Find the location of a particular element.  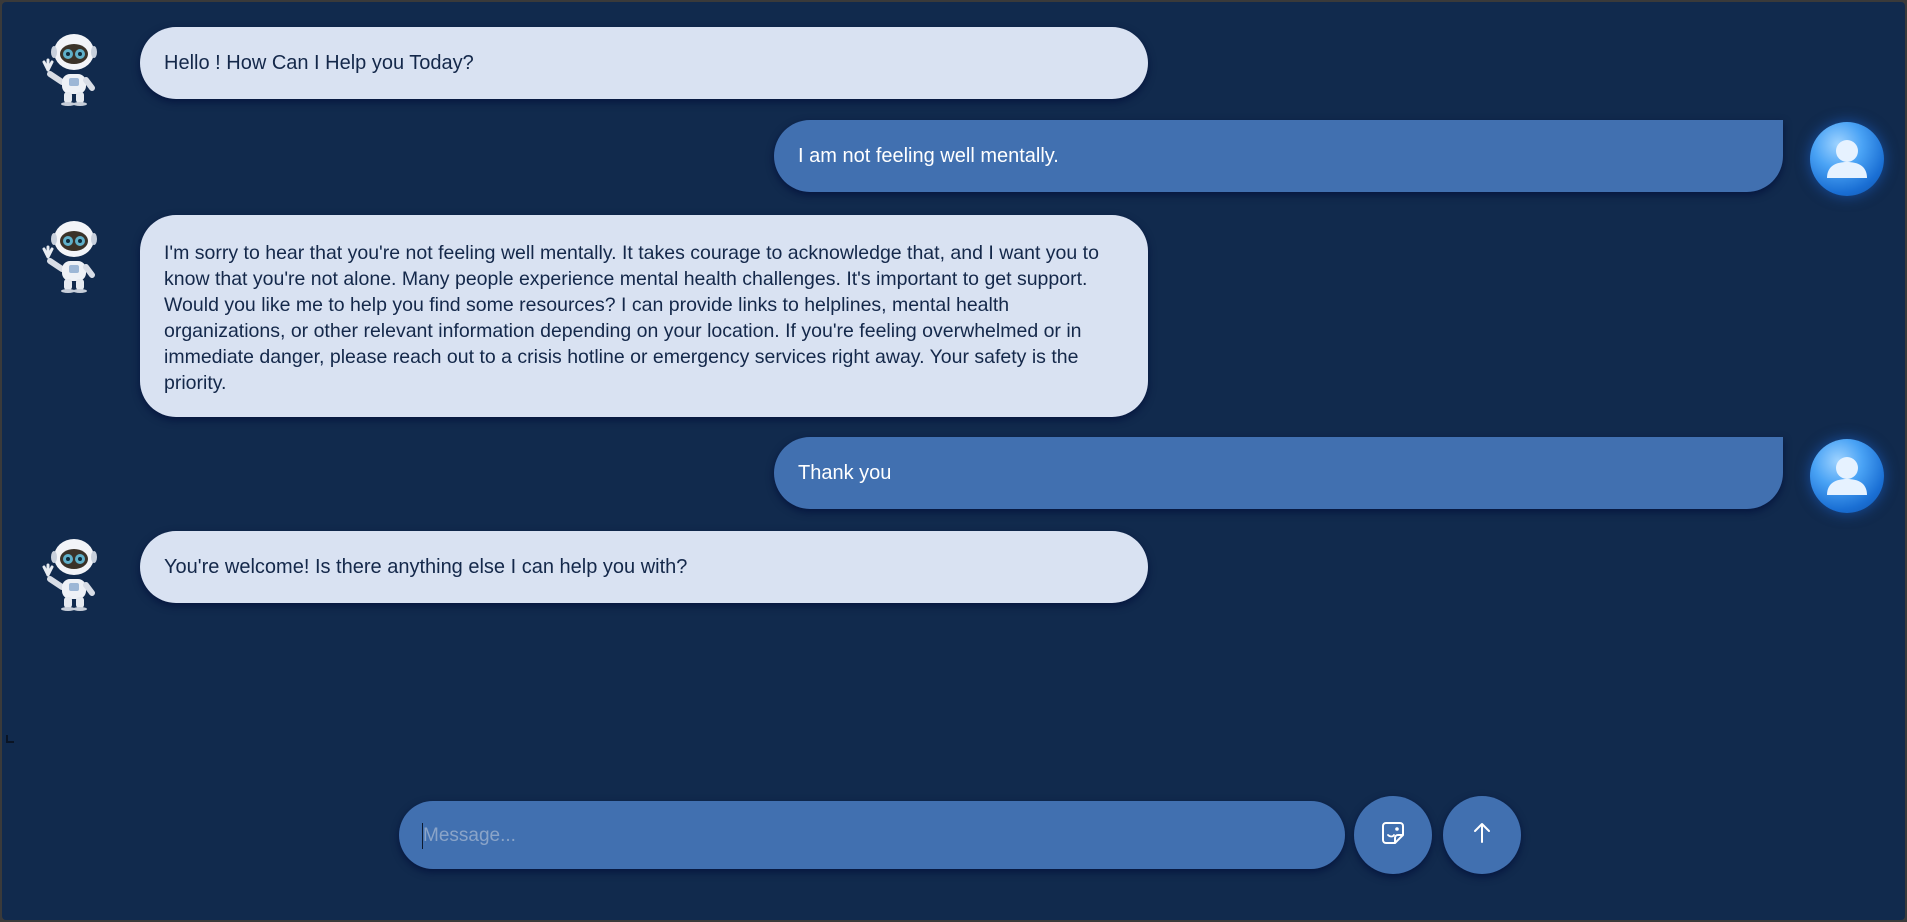

message-text: I am not feeling well mentally. is located at coordinates (928, 156).